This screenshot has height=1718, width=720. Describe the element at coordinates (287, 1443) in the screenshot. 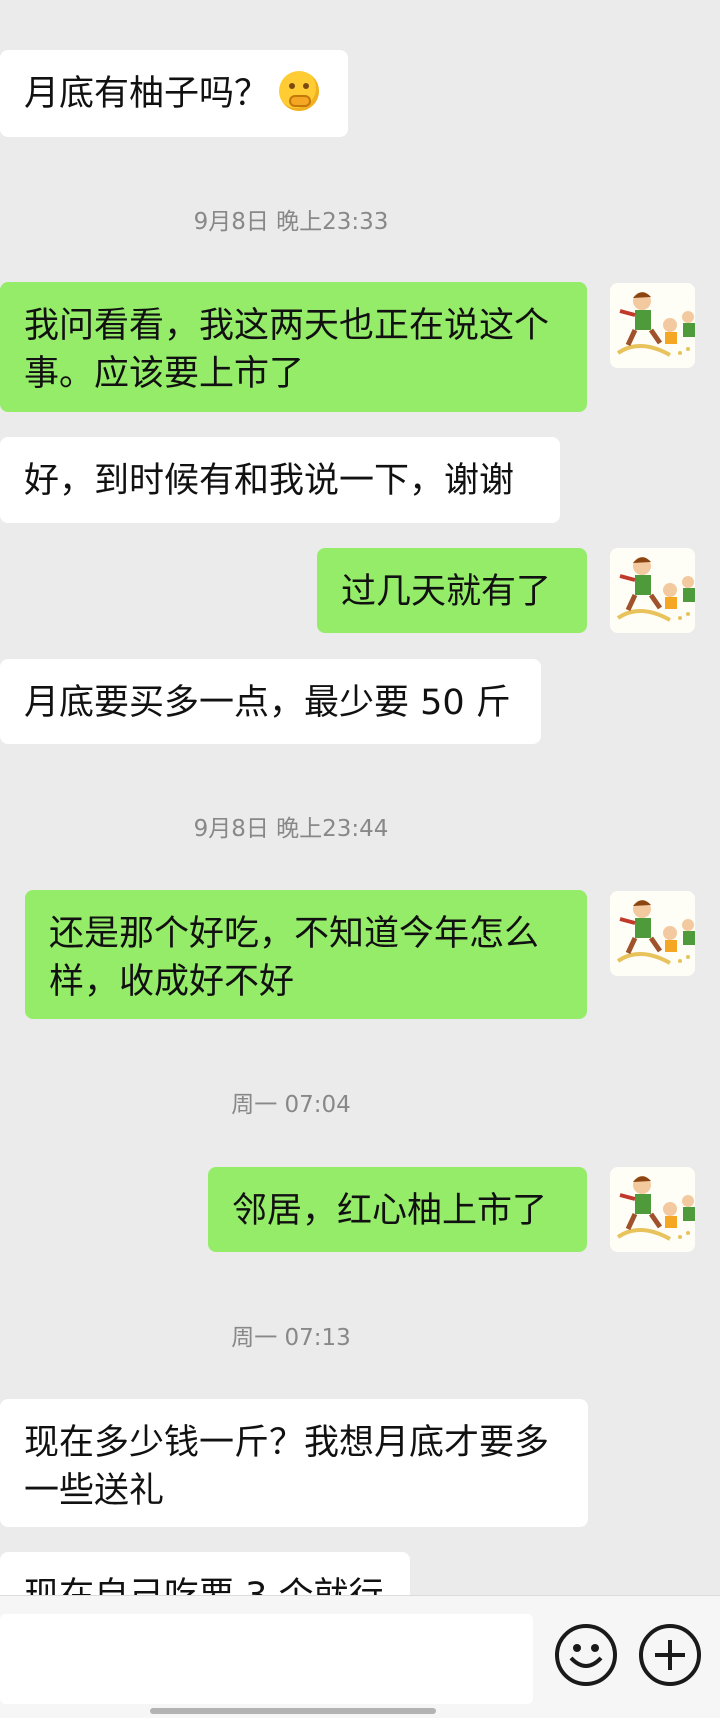

I see `message-text-line: 现在多少钱一斤？我想月底才要多` at that location.